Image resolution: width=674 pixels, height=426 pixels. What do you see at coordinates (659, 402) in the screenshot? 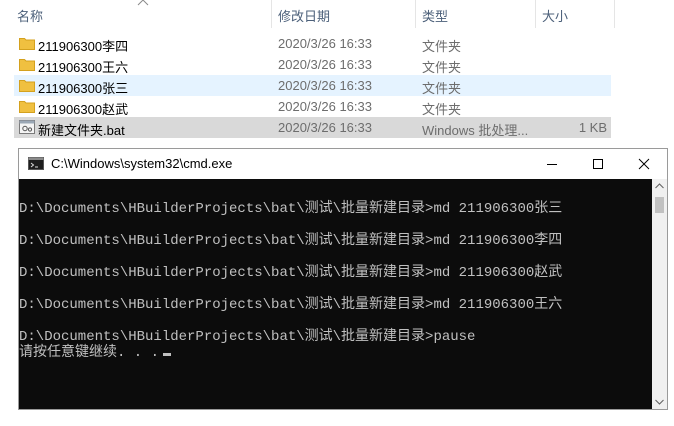
I see `scroll-down-icon` at bounding box center [659, 402].